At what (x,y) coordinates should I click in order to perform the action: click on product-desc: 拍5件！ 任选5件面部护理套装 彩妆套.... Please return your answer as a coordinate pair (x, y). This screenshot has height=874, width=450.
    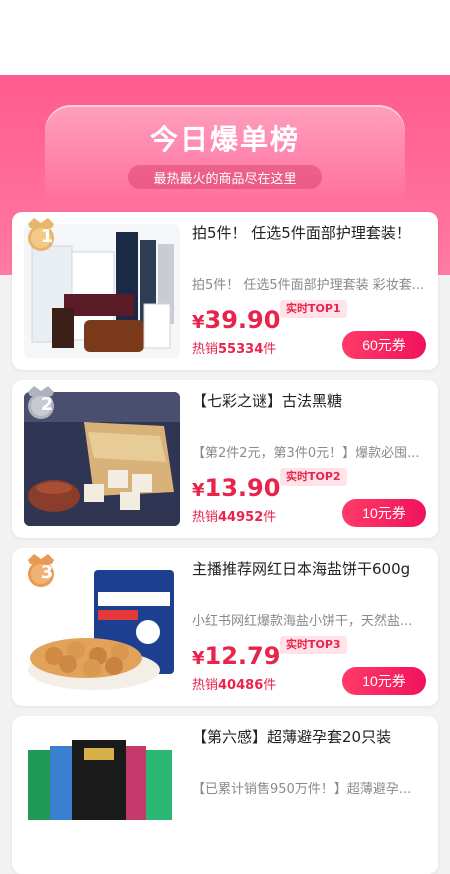
    Looking at the image, I should click on (308, 285).